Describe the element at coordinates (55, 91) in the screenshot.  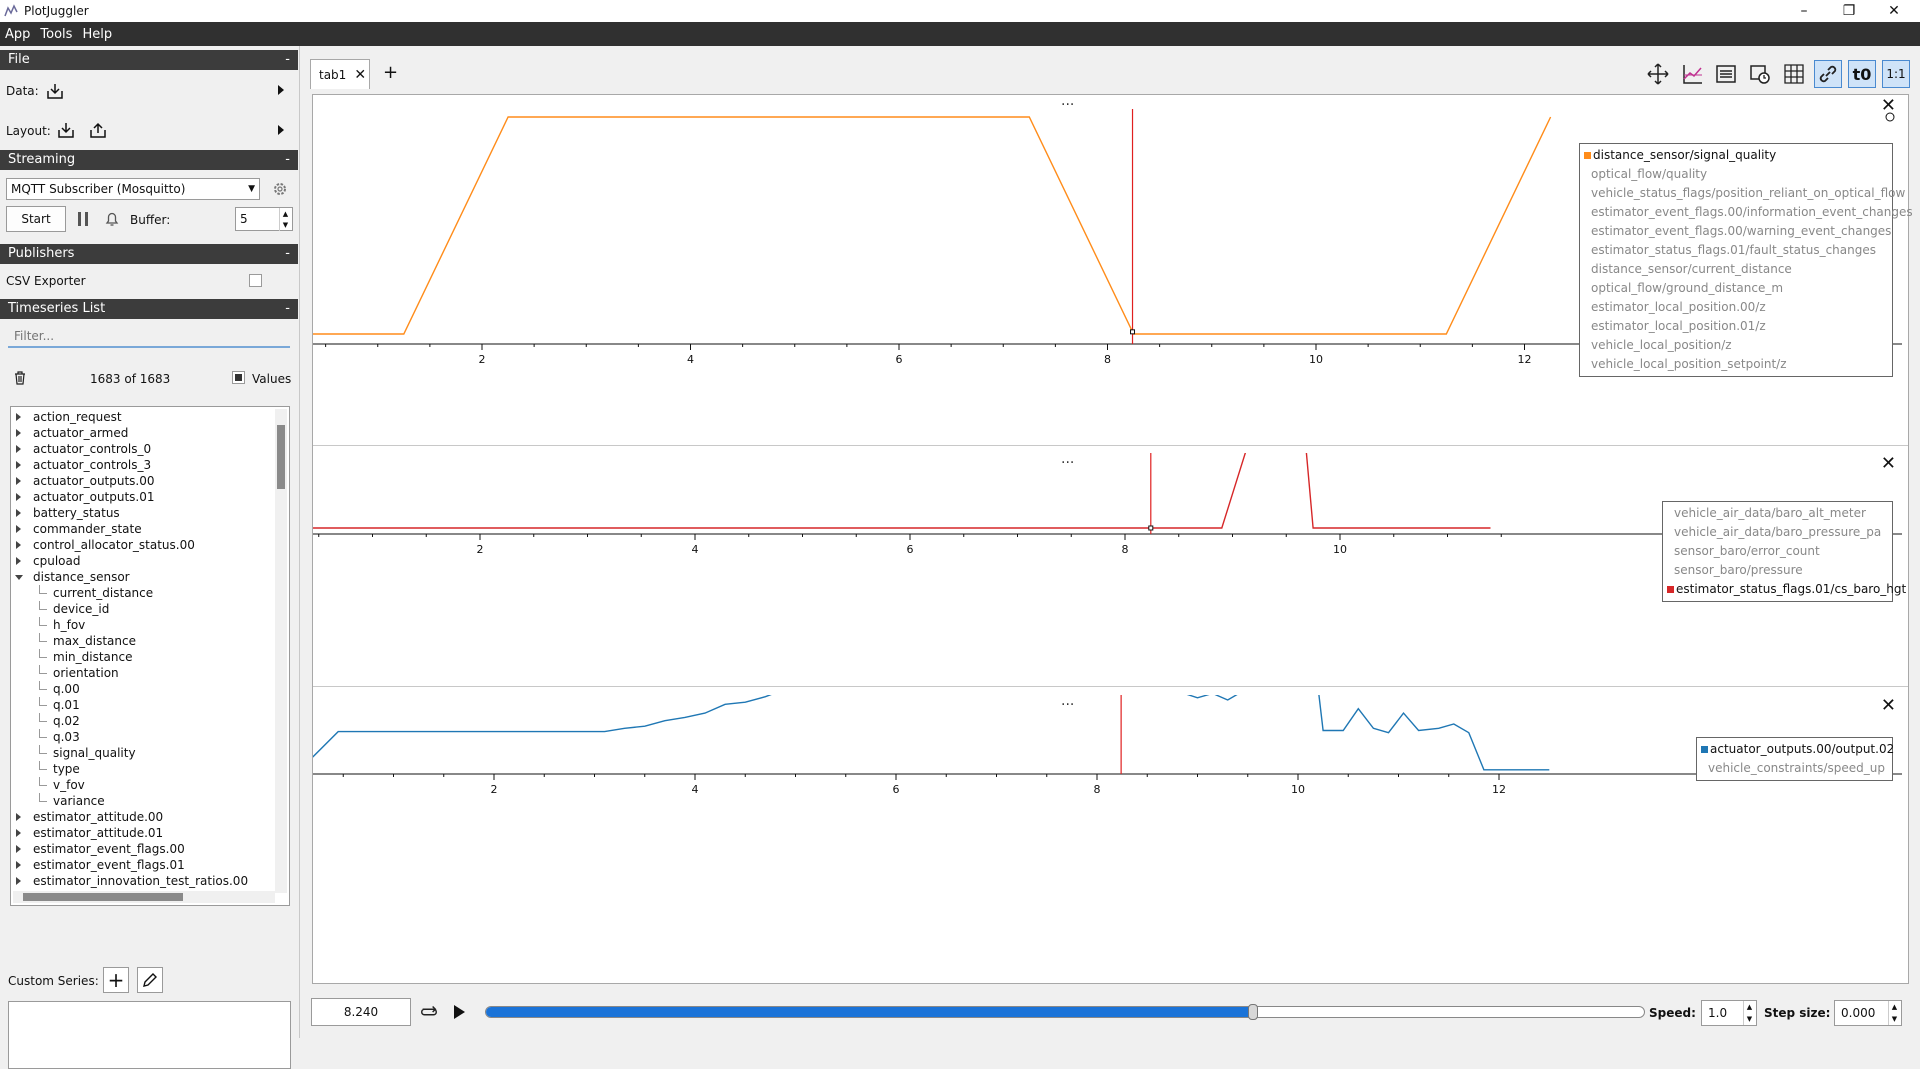
I see `load-data-icon` at that location.